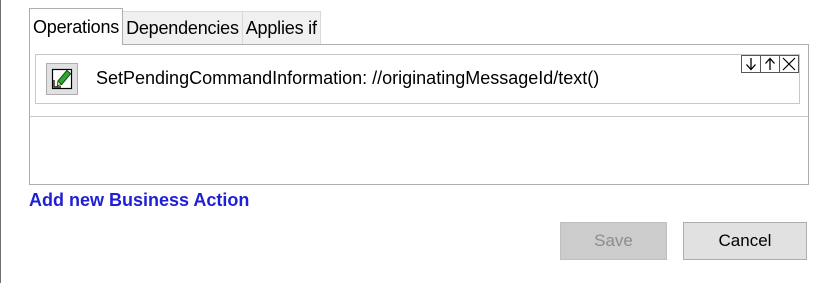  I want to click on operation-controls, so click(770, 64).